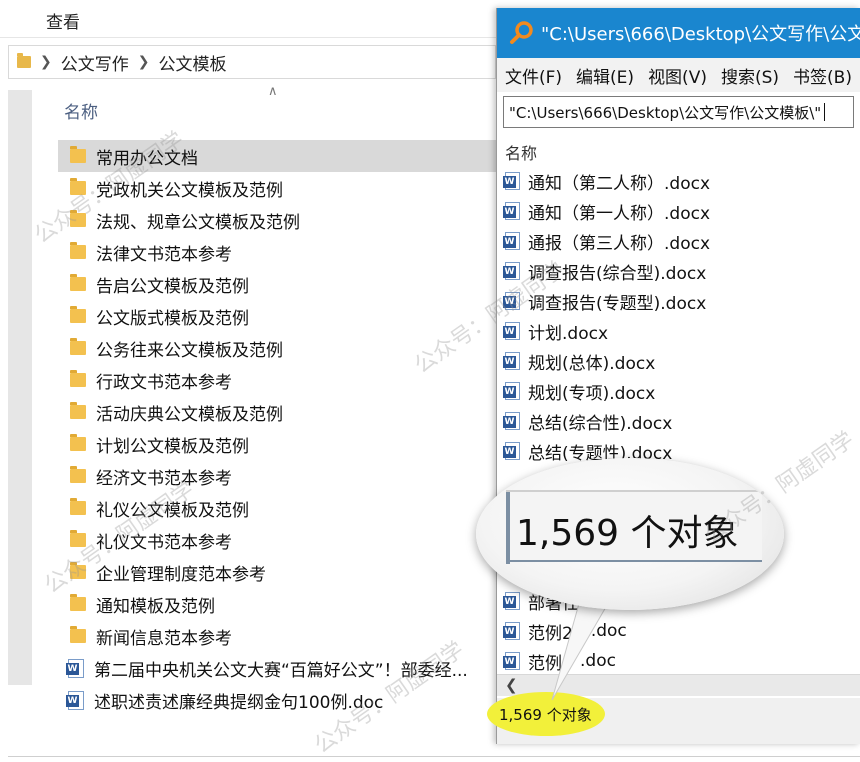 This screenshot has width=860, height=762. Describe the element at coordinates (278, 380) in the screenshot. I see `folder-row: 行政文书范本参考` at that location.